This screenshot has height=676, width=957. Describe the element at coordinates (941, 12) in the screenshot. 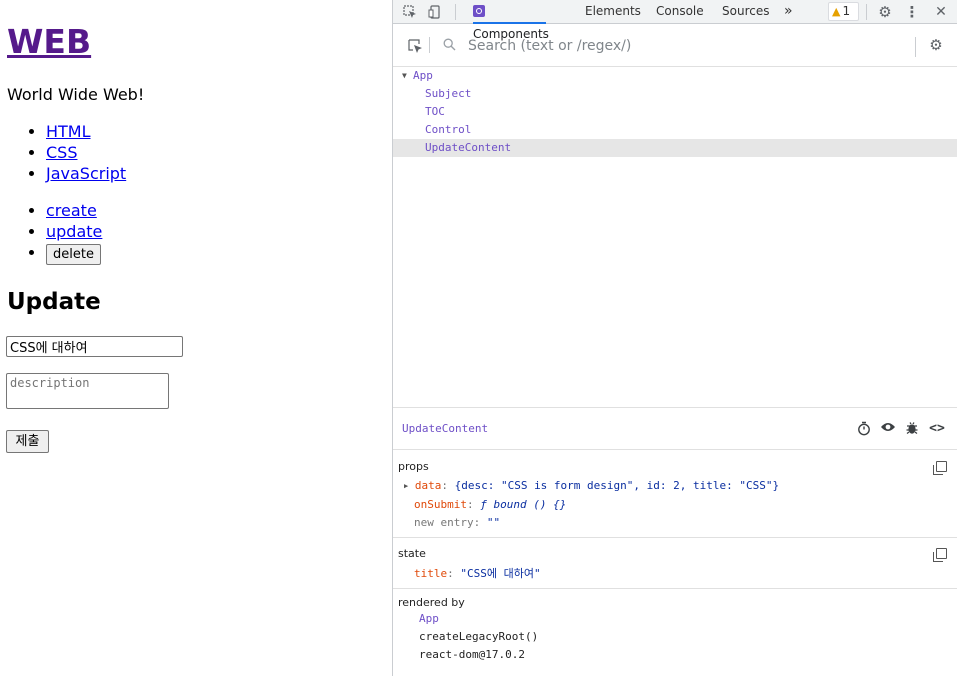

I see `close-devtools-icon: ✕` at that location.